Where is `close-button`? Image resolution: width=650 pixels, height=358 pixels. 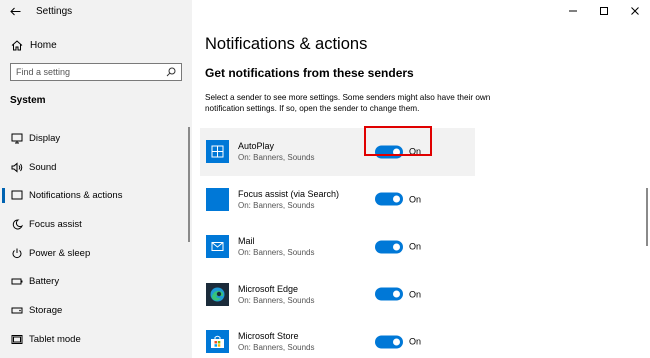
close-button is located at coordinates (634, 11).